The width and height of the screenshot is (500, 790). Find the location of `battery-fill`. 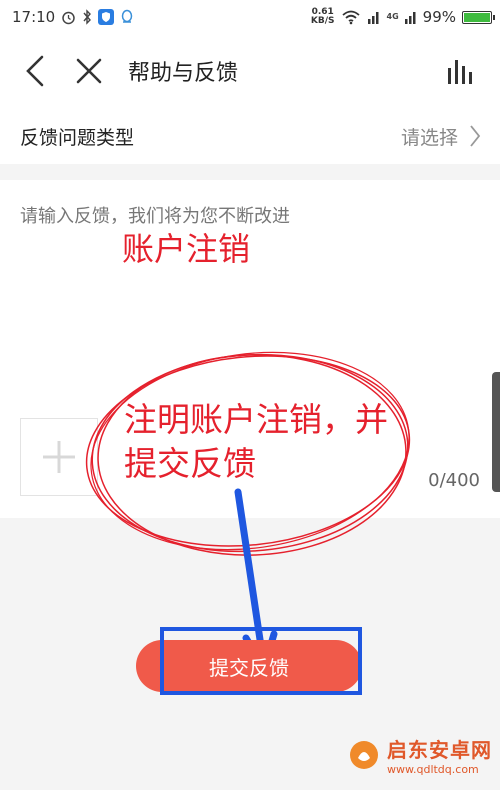

battery-fill is located at coordinates (477, 17).